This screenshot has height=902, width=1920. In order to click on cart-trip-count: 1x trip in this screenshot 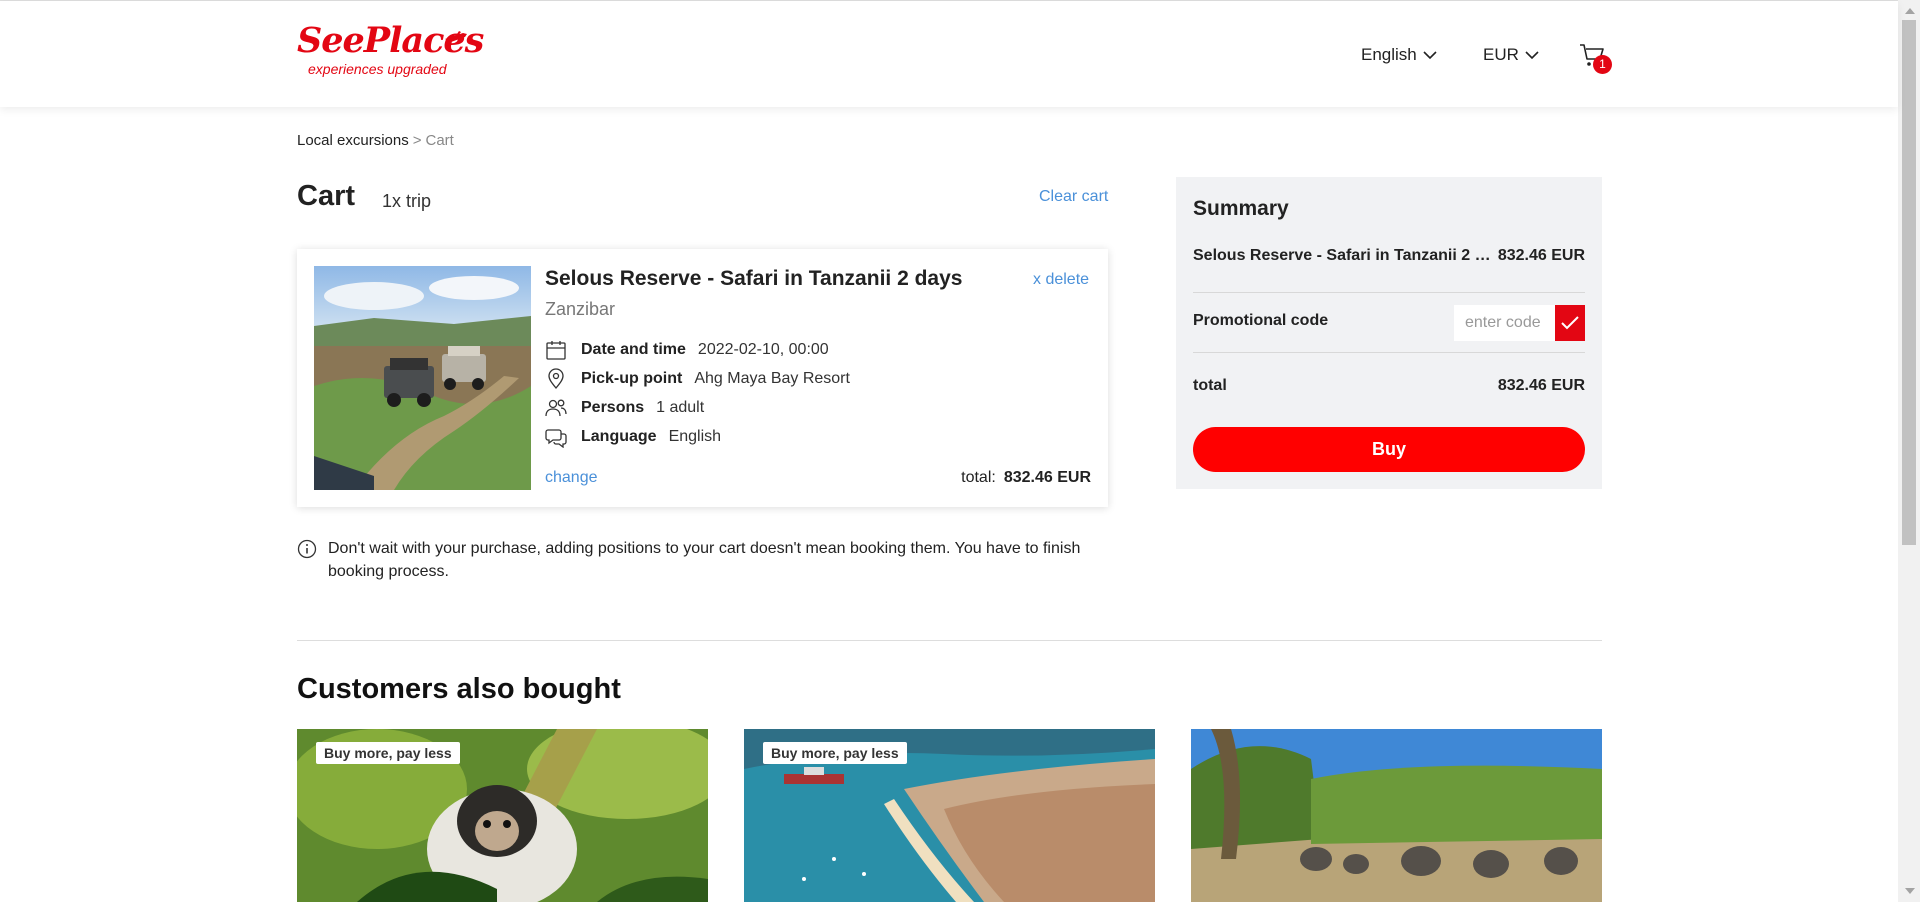, I will do `click(407, 201)`.